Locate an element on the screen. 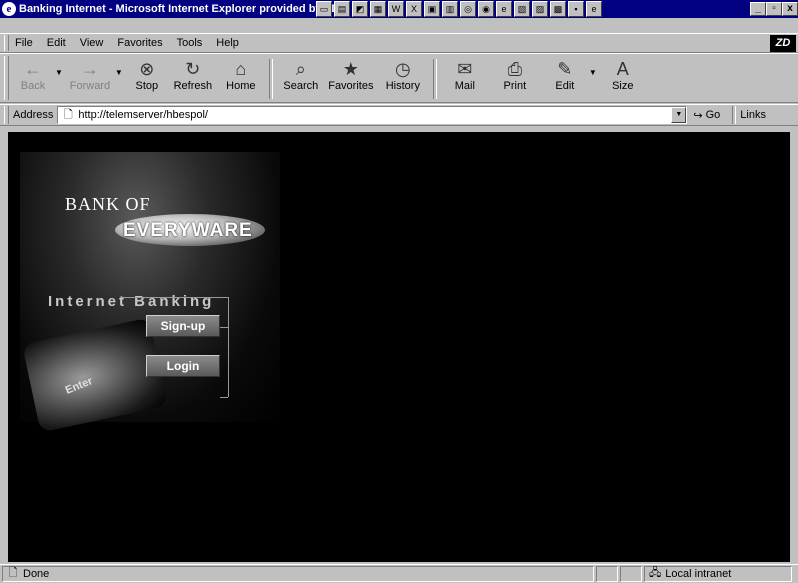 The width and height of the screenshot is (798, 583). edit-dropdown-arrow: ▼ is located at coordinates (593, 72).